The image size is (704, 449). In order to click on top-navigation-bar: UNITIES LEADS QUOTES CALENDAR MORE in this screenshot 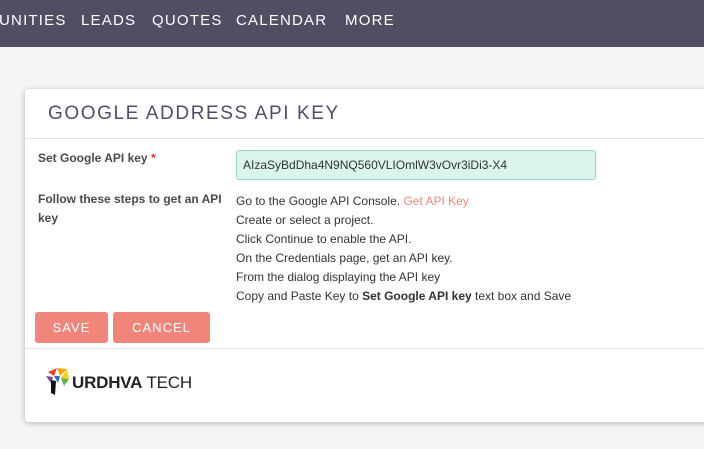, I will do `click(352, 23)`.